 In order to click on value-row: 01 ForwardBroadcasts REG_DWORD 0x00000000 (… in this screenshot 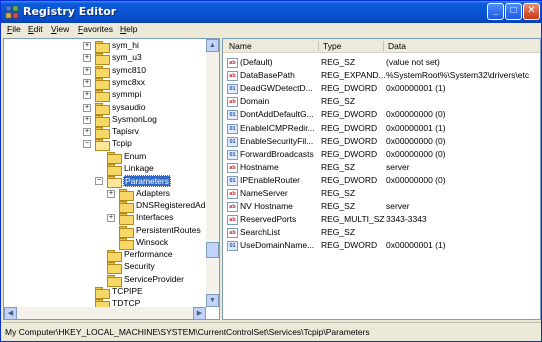, I will do `click(381, 154)`.